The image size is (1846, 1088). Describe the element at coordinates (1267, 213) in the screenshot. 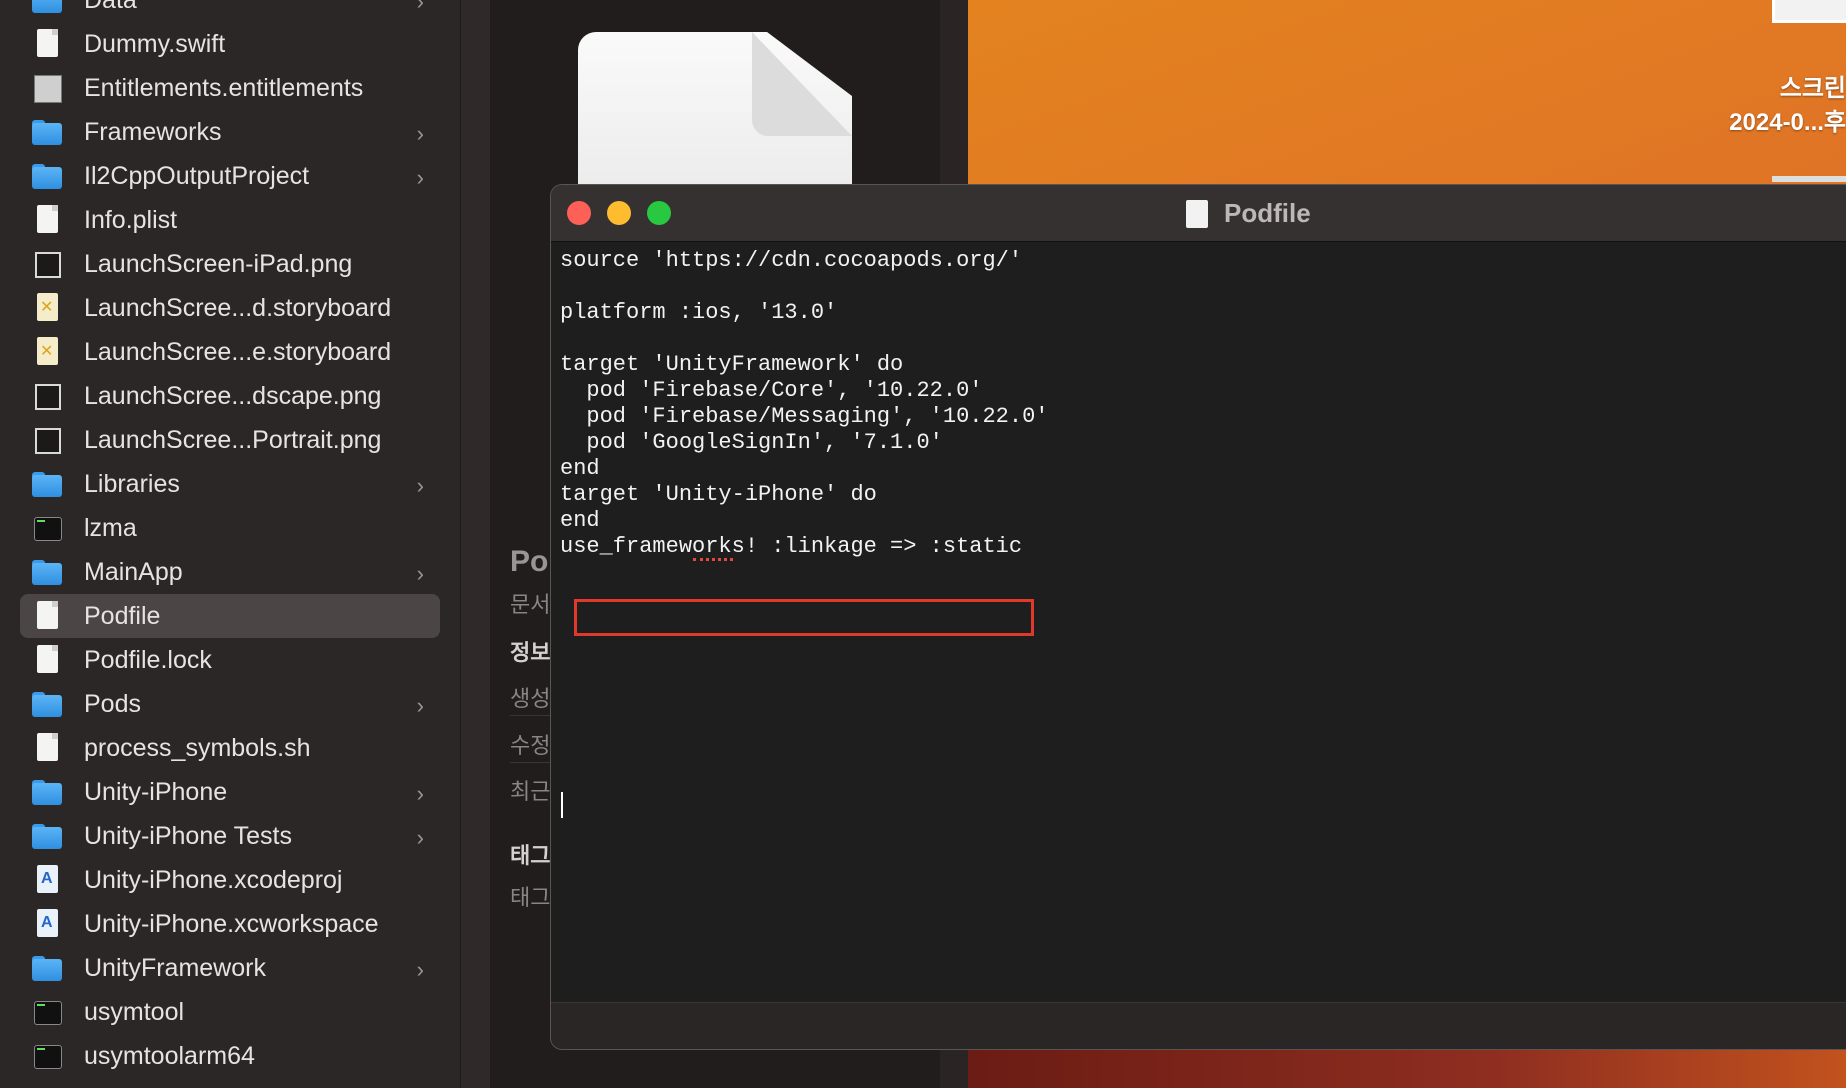

I see `window-title-text: Podfile` at that location.